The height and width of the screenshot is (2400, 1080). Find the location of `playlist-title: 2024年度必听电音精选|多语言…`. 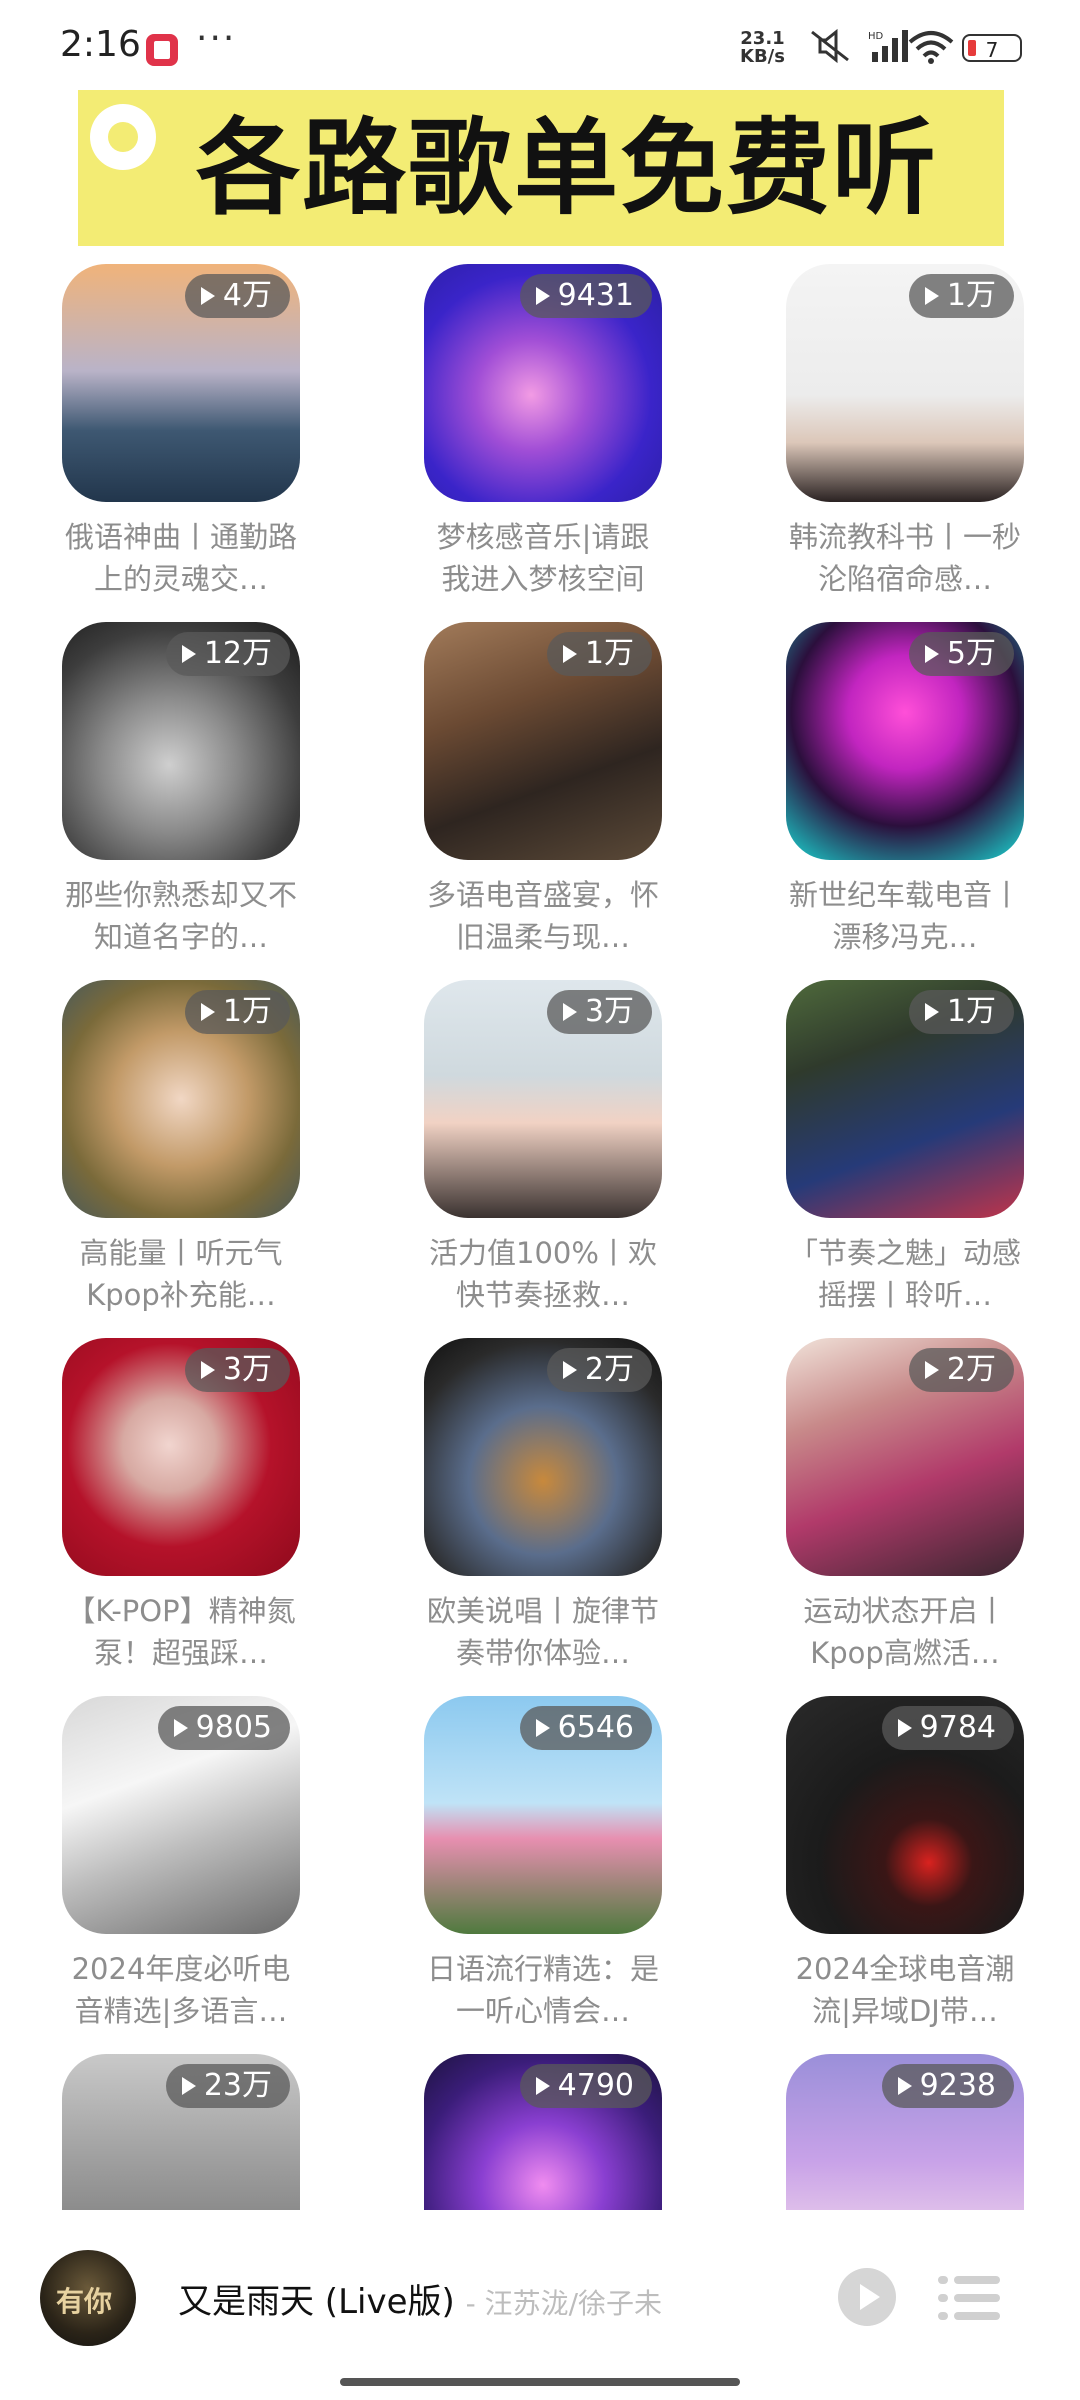

playlist-title: 2024年度必听电音精选|多语言… is located at coordinates (181, 1990).